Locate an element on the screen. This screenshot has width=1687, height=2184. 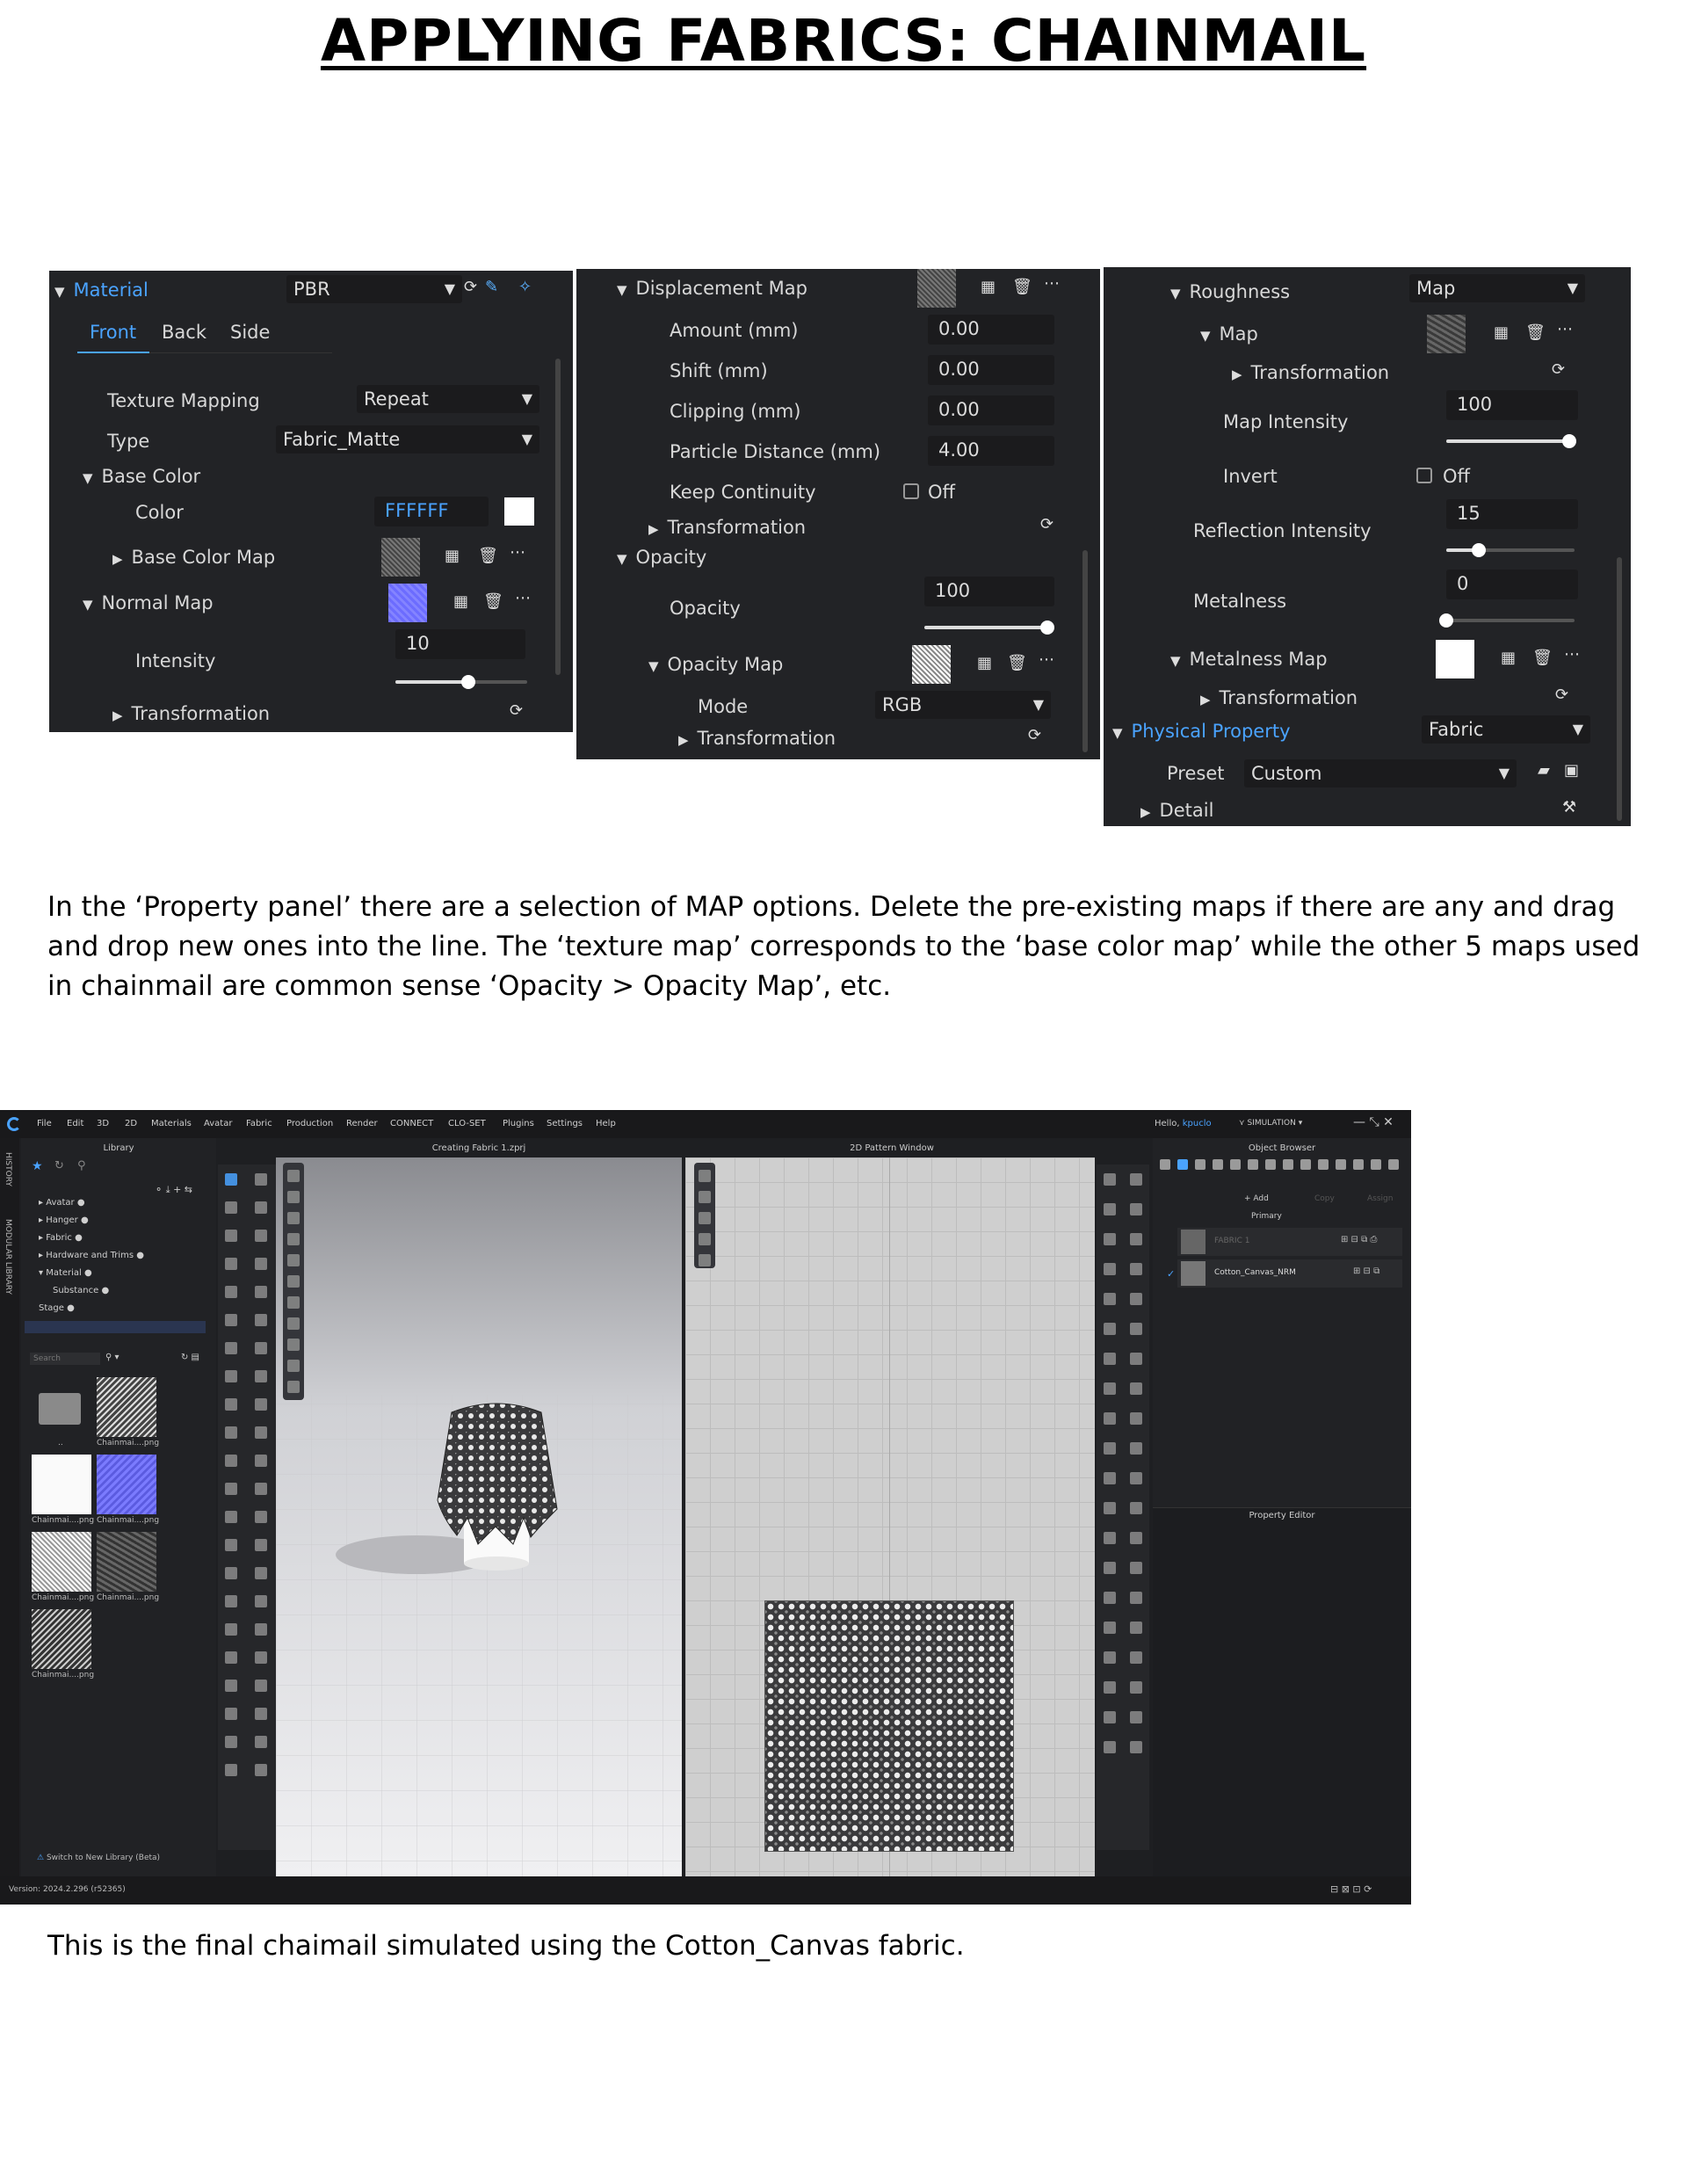
roughness-dropdown: Map ▼ is located at coordinates (1497, 288).